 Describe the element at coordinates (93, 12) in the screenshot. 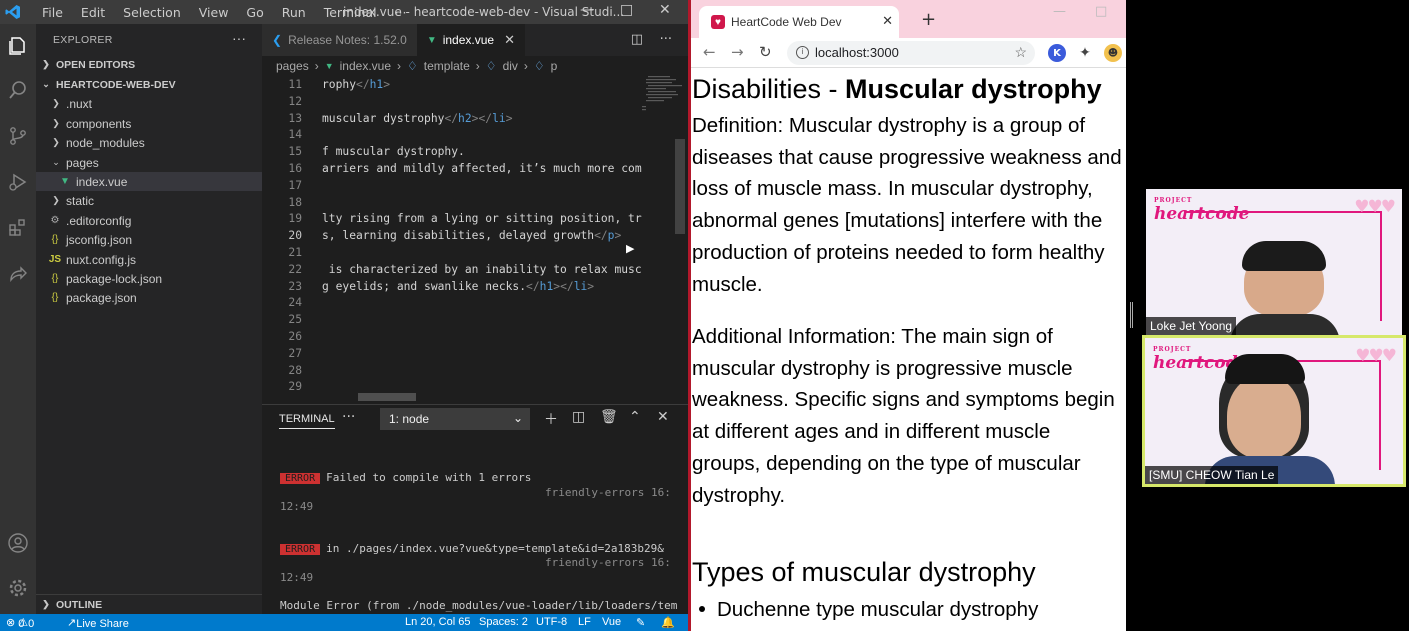

I see `menu-edit: Edit` at that location.